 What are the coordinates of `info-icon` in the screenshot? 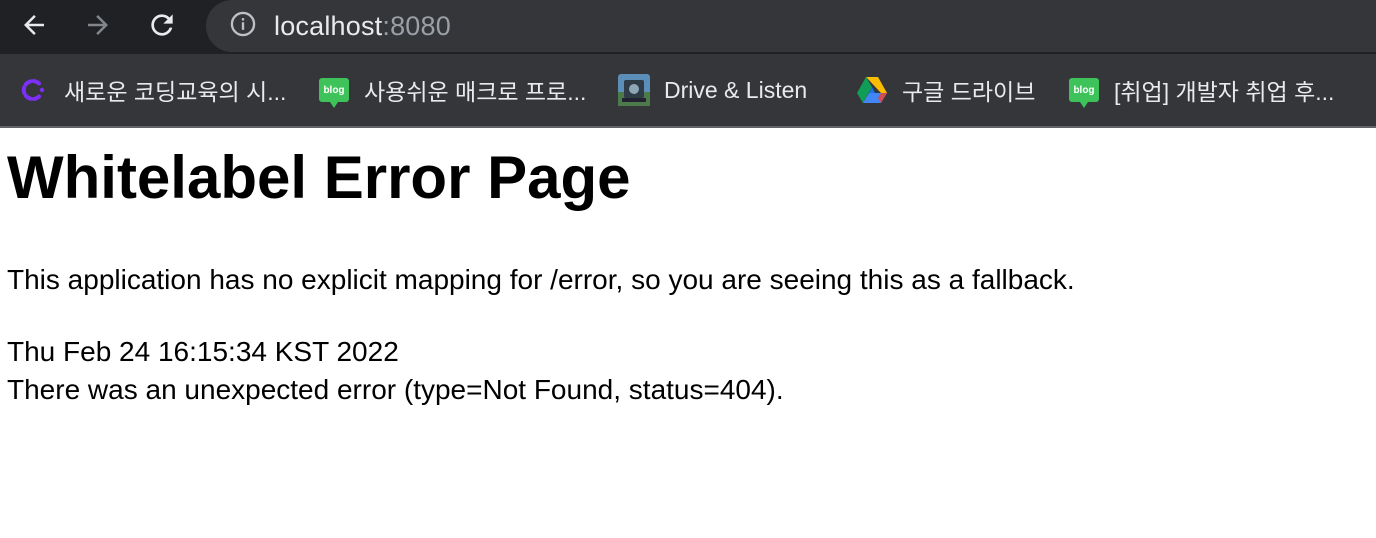 It's located at (243, 26).